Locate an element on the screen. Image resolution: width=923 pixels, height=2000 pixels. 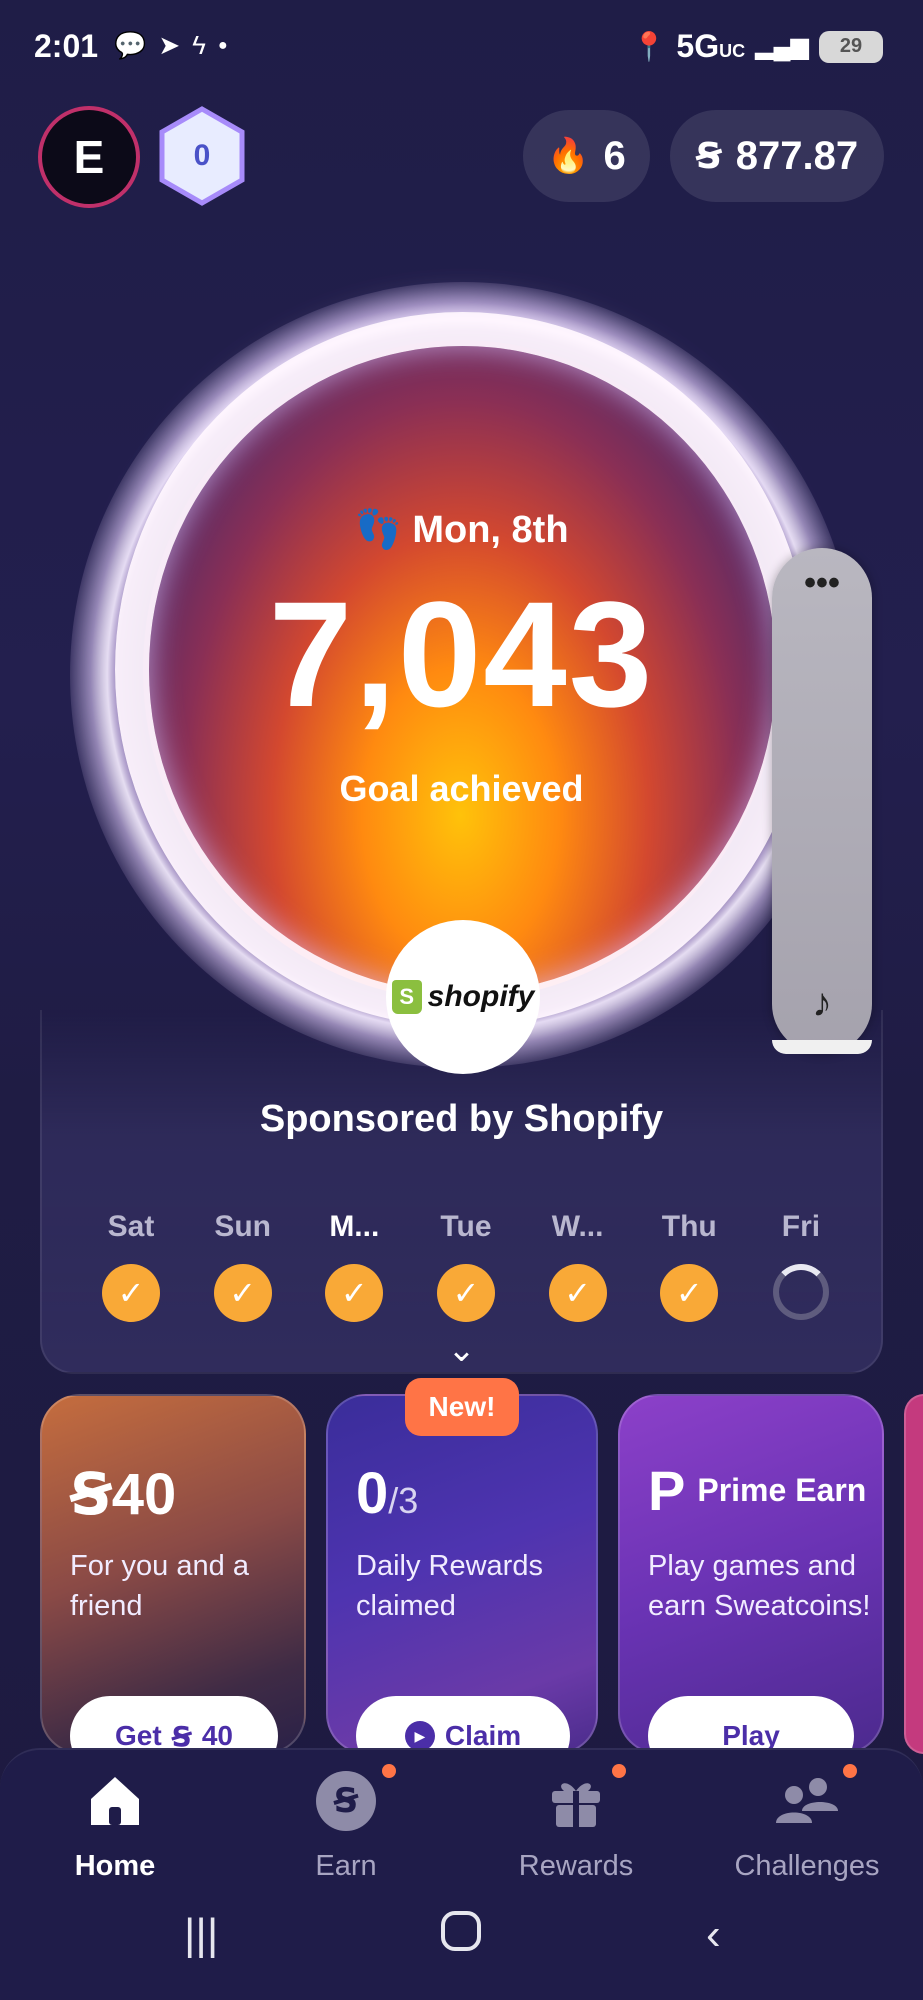
floating-media-panel: ••• ♪ is located at coordinates (822, 801).